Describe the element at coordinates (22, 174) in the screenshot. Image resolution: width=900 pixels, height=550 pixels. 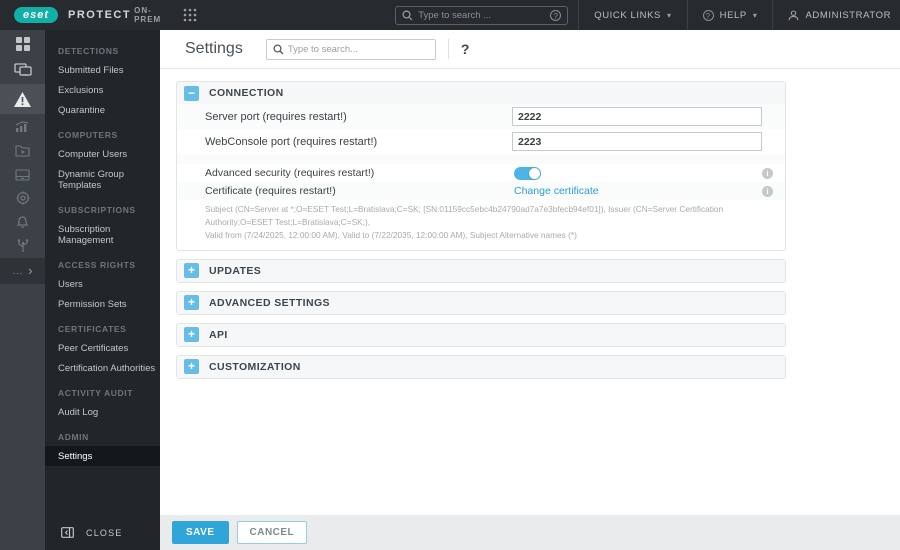
I see `installers-icon` at that location.